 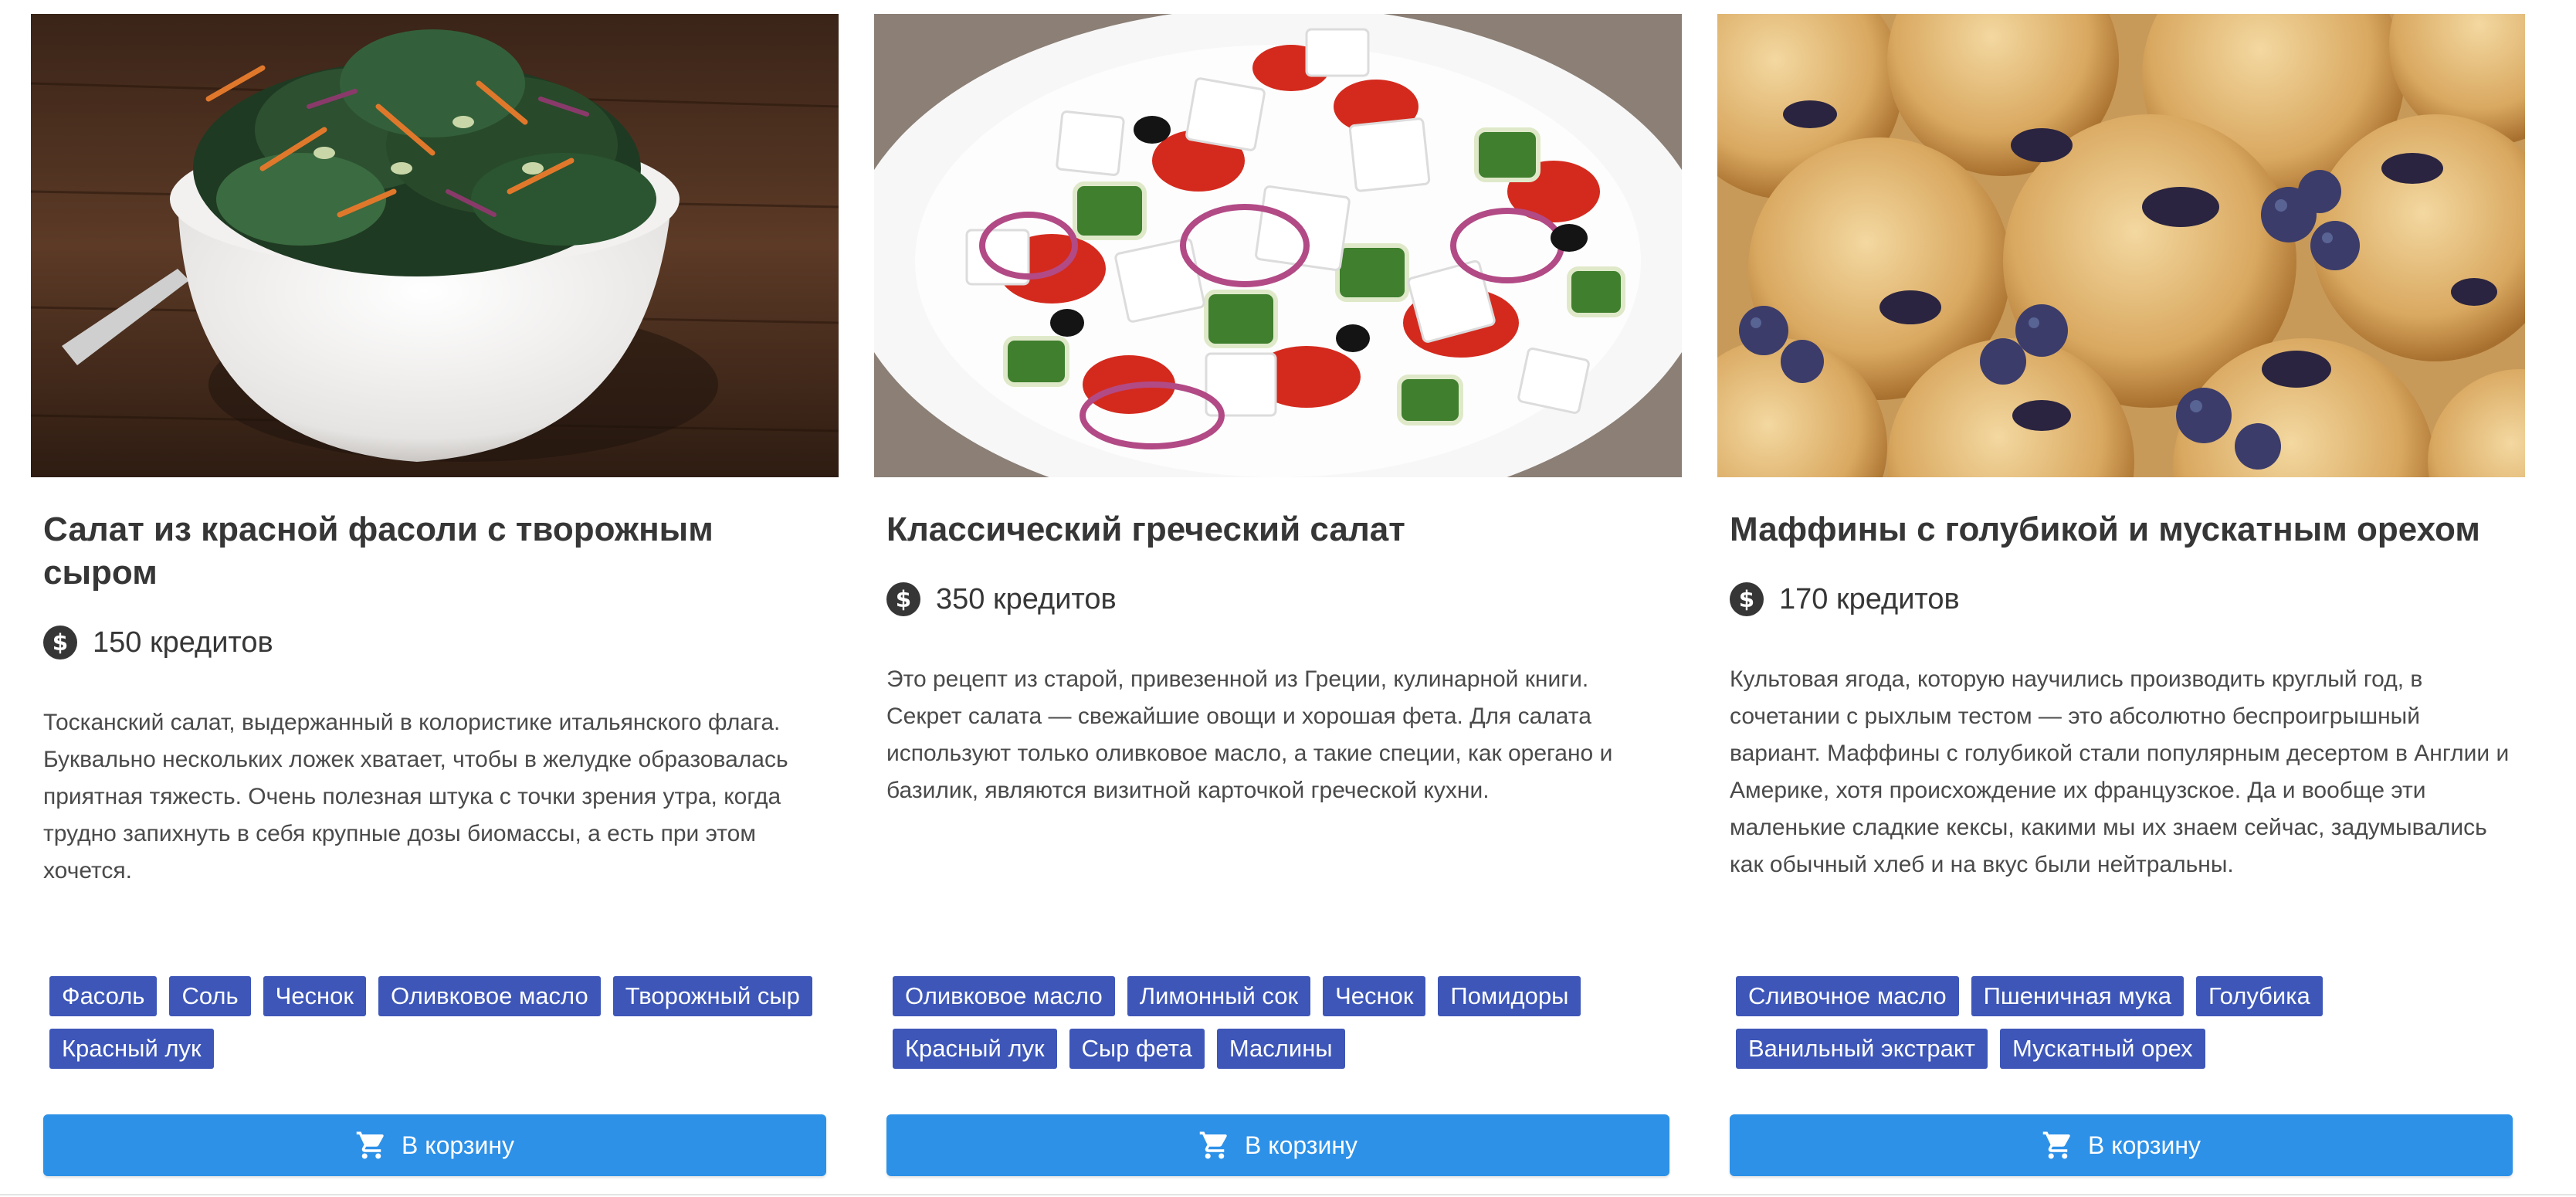 I want to click on ingredient-tag: Лимонный сок, so click(x=1219, y=996).